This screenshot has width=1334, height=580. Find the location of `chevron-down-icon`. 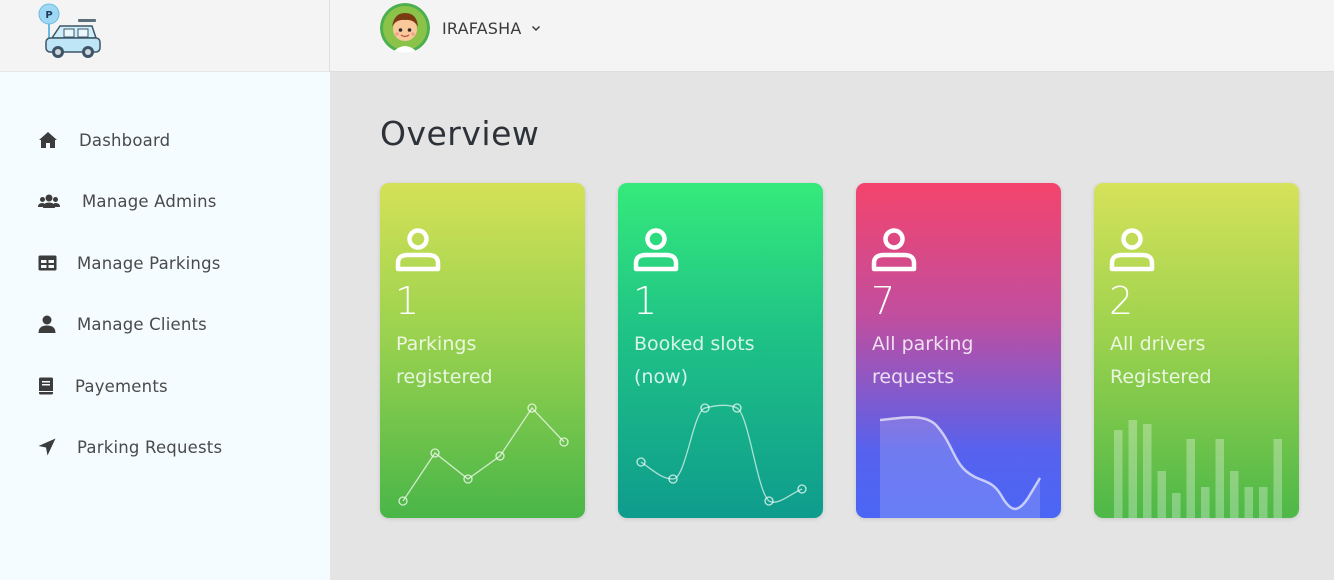

chevron-down-icon is located at coordinates (536, 28).